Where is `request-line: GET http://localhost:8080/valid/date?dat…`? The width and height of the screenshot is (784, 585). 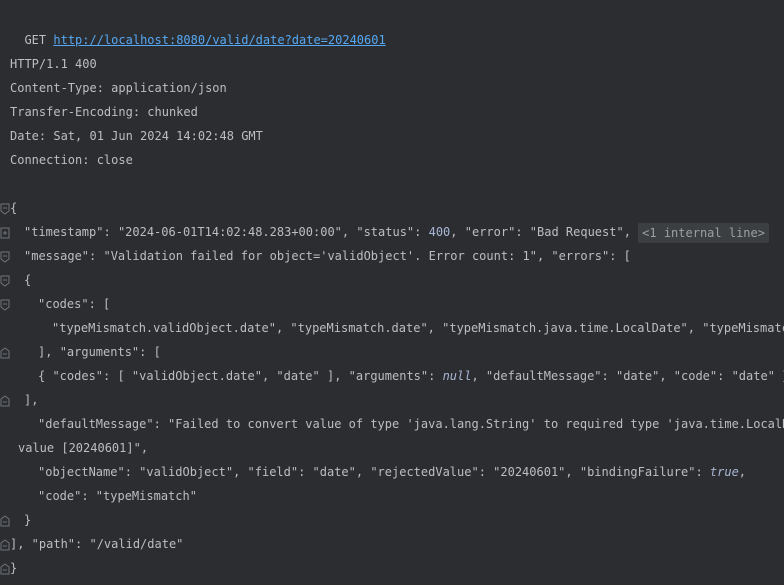 request-line: GET http://localhost:8080/valid/date?dat… is located at coordinates (397, 25).